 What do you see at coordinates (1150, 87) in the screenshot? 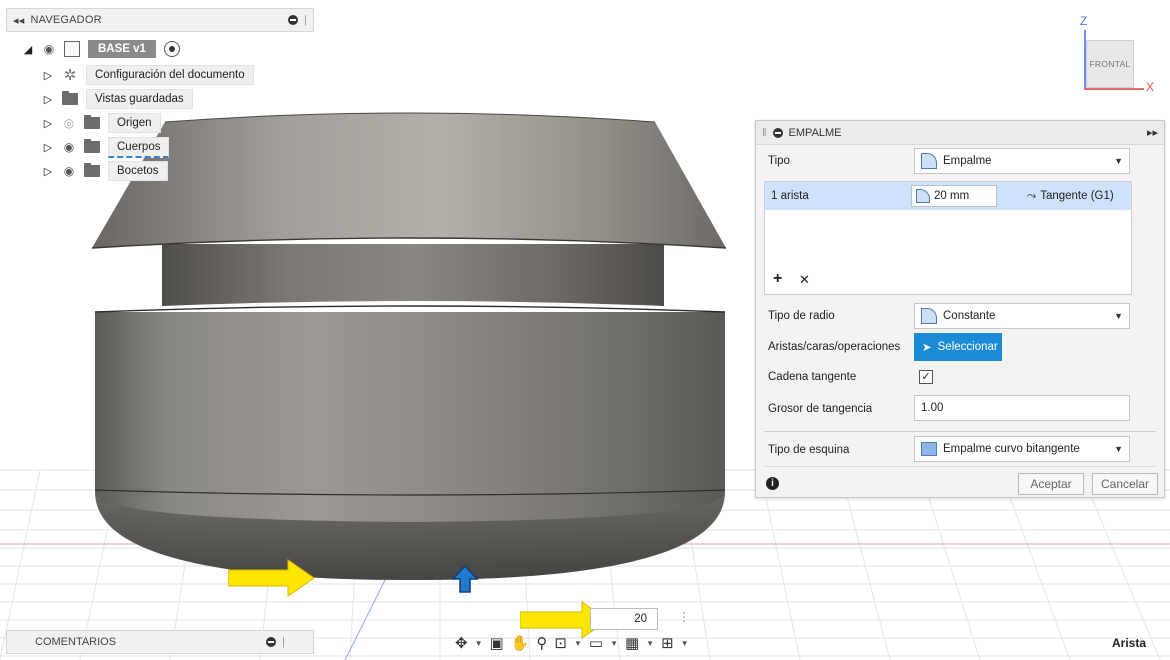
I see `viewcube-x-label: X` at bounding box center [1150, 87].